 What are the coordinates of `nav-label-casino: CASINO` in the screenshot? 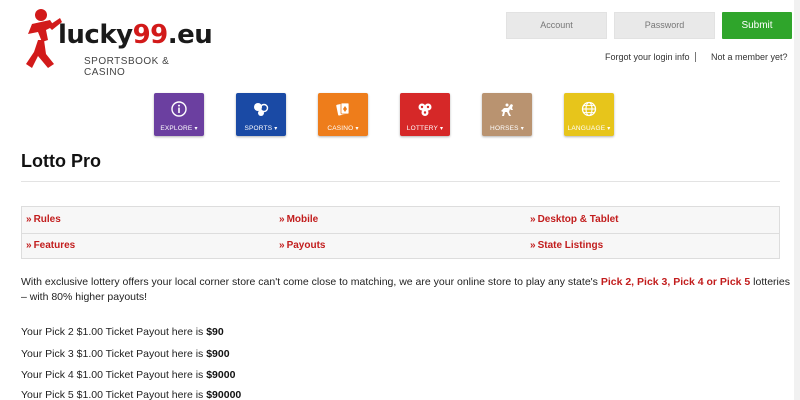 It's located at (340, 128).